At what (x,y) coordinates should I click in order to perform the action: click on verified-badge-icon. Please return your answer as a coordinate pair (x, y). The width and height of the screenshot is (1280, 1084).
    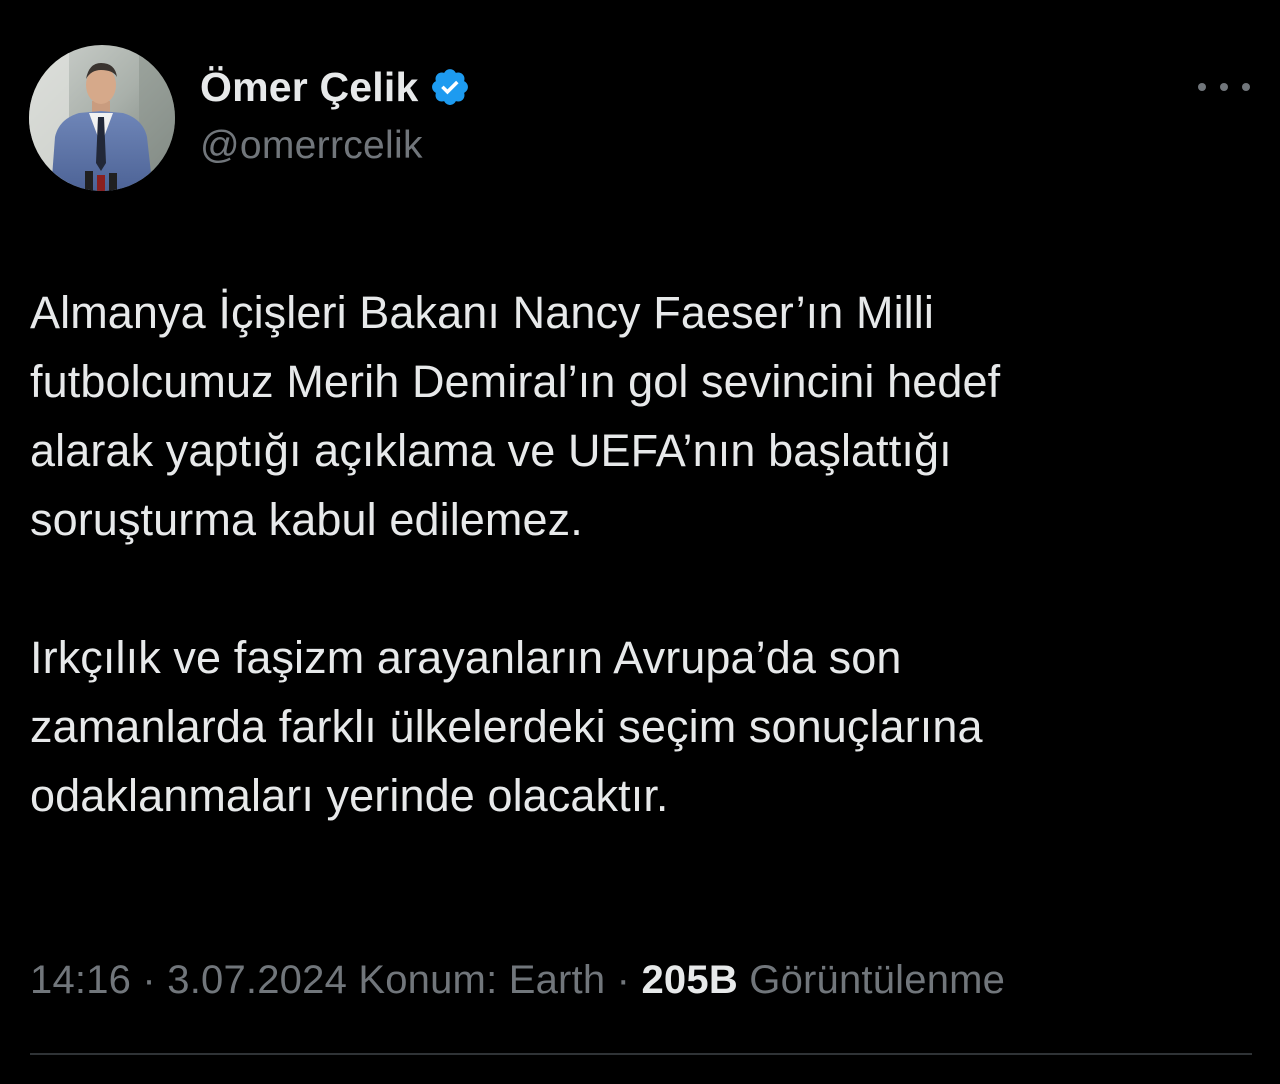
    Looking at the image, I should click on (450, 87).